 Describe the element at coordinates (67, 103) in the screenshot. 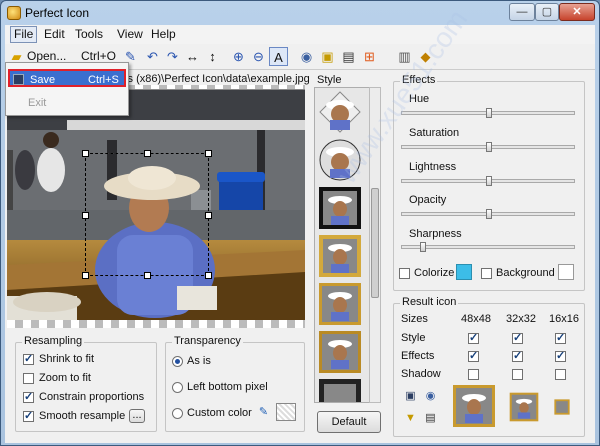

I see `menu-item-exit: Exit` at that location.